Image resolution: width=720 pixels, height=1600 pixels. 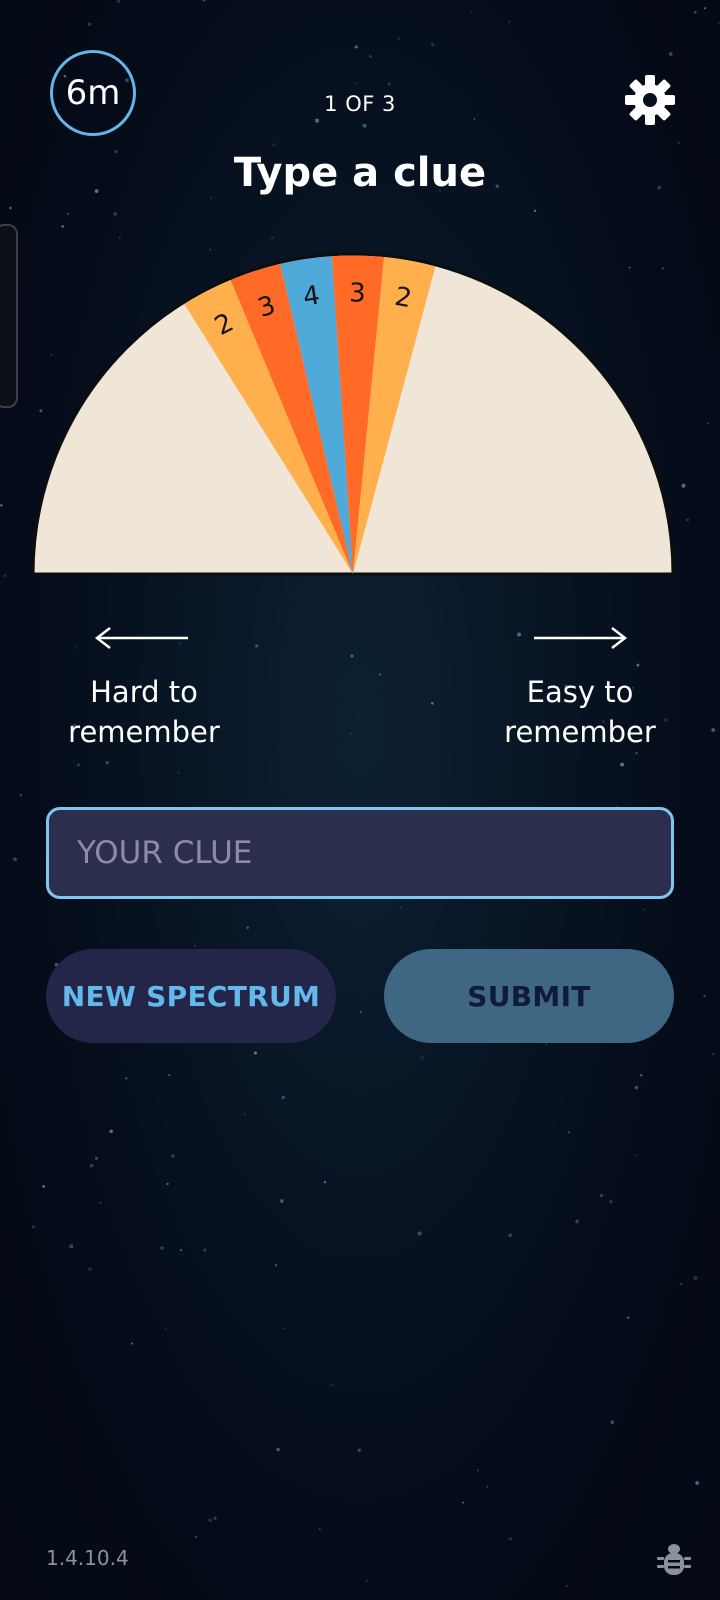 I want to click on page-title: Type a clue, so click(x=360, y=173).